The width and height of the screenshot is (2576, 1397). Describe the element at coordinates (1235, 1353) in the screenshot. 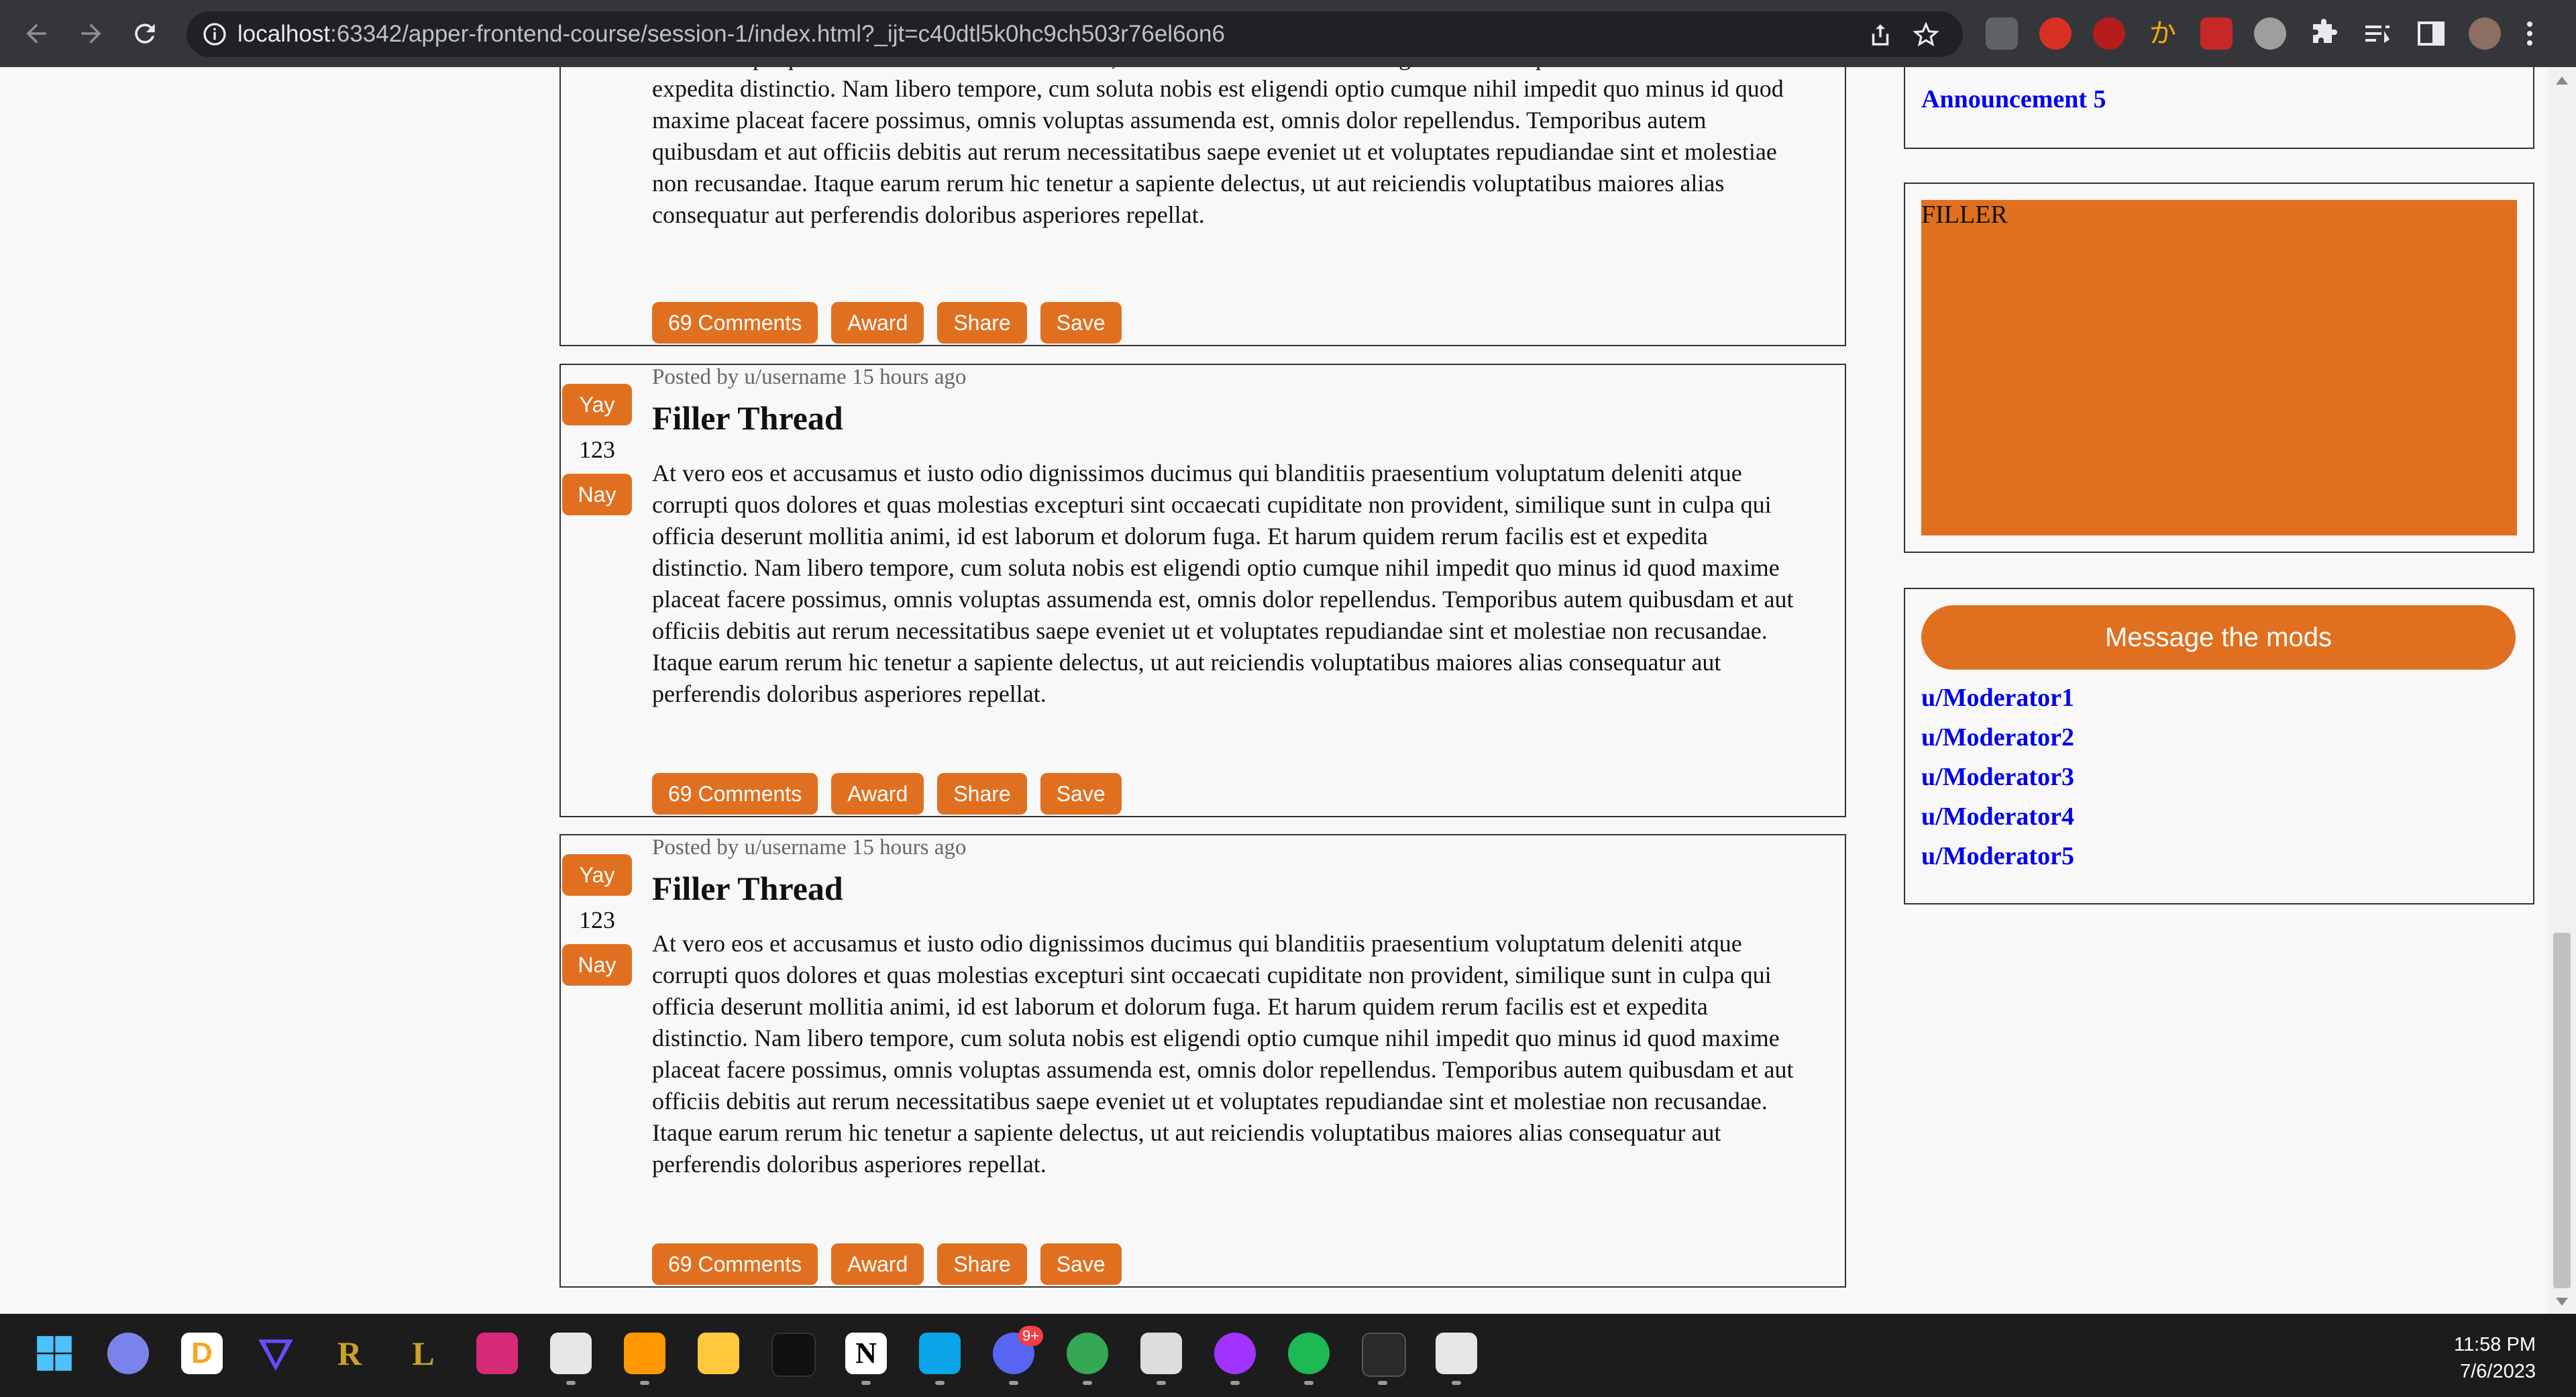

I see `messenger-icon` at that location.